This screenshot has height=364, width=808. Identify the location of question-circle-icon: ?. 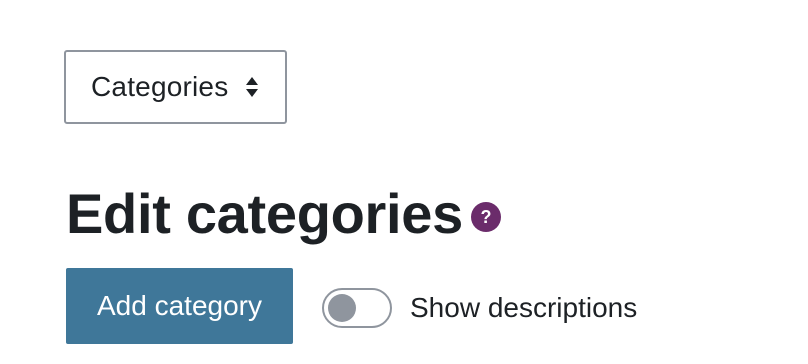
(485, 217).